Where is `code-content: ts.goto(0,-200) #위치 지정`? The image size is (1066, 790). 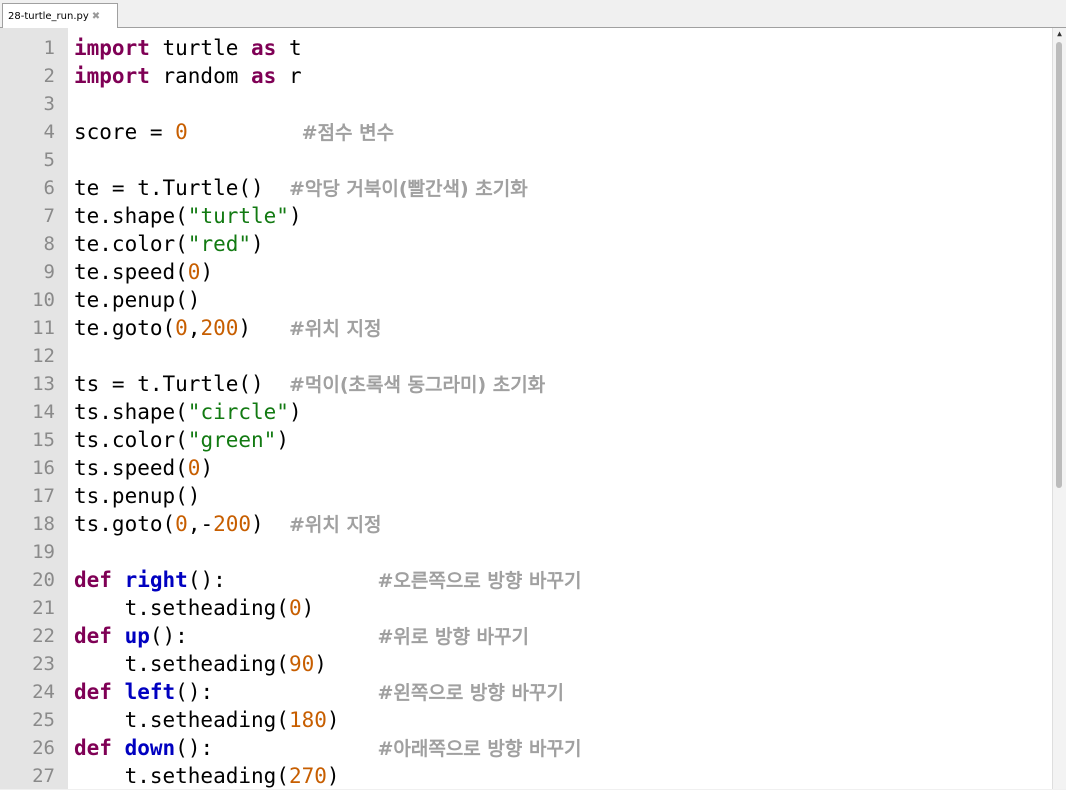 code-content: ts.goto(0,-200) #위치 지정 is located at coordinates (227, 524).